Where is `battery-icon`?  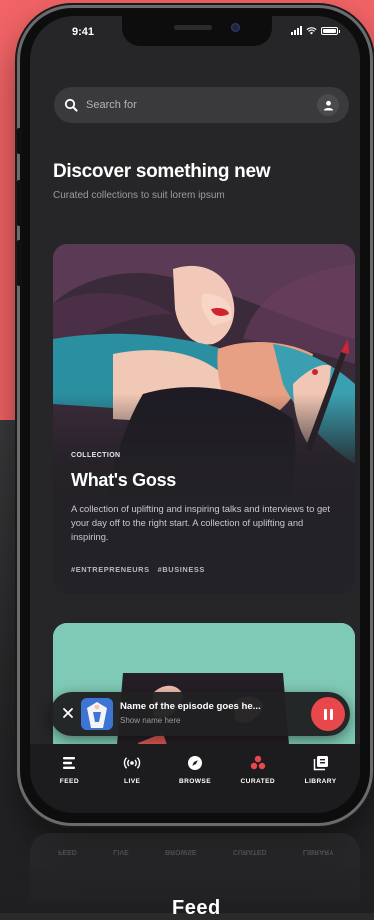 battery-icon is located at coordinates (330, 30).